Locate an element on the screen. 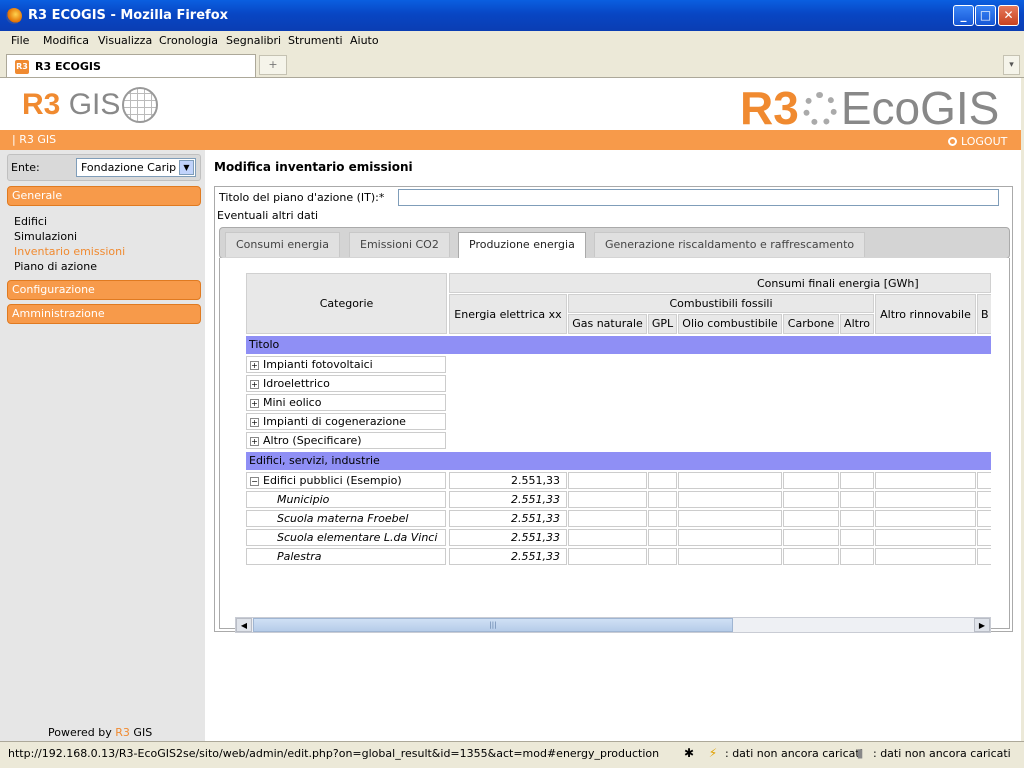 The height and width of the screenshot is (768, 1024). tree-row: + Mini eolico is located at coordinates (346, 402).